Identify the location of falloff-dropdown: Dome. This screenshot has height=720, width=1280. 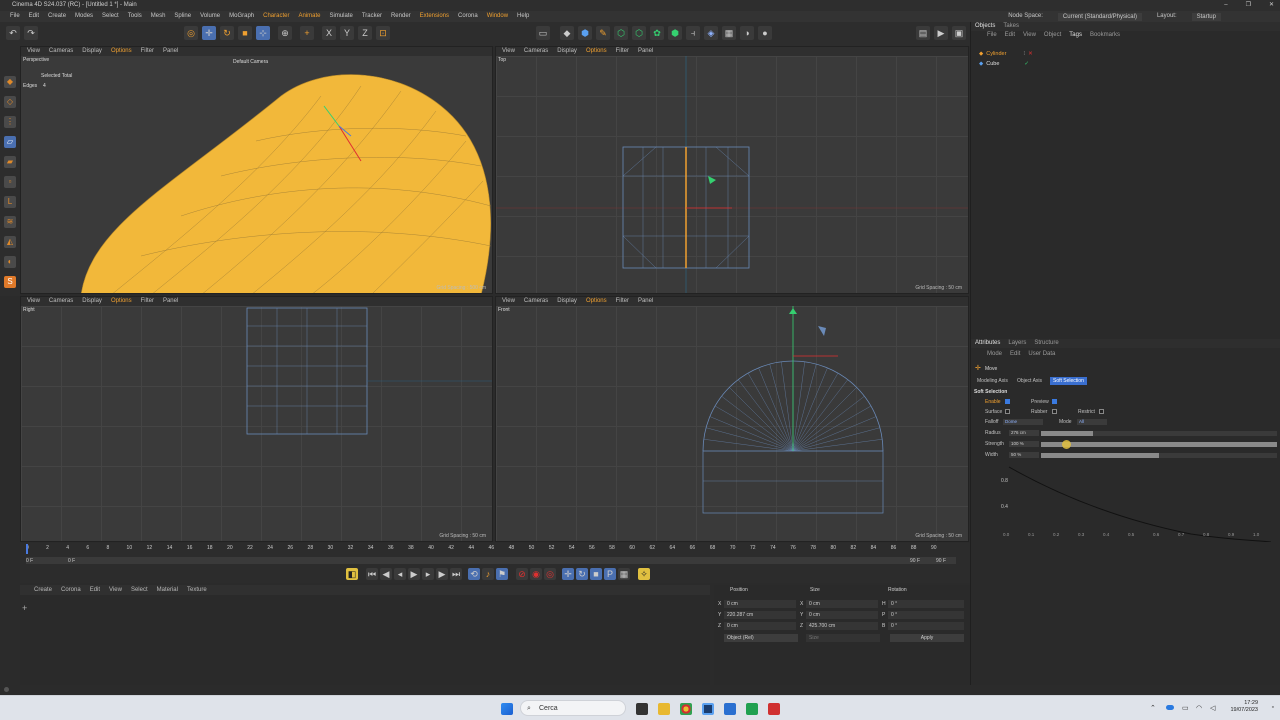
(1023, 422).